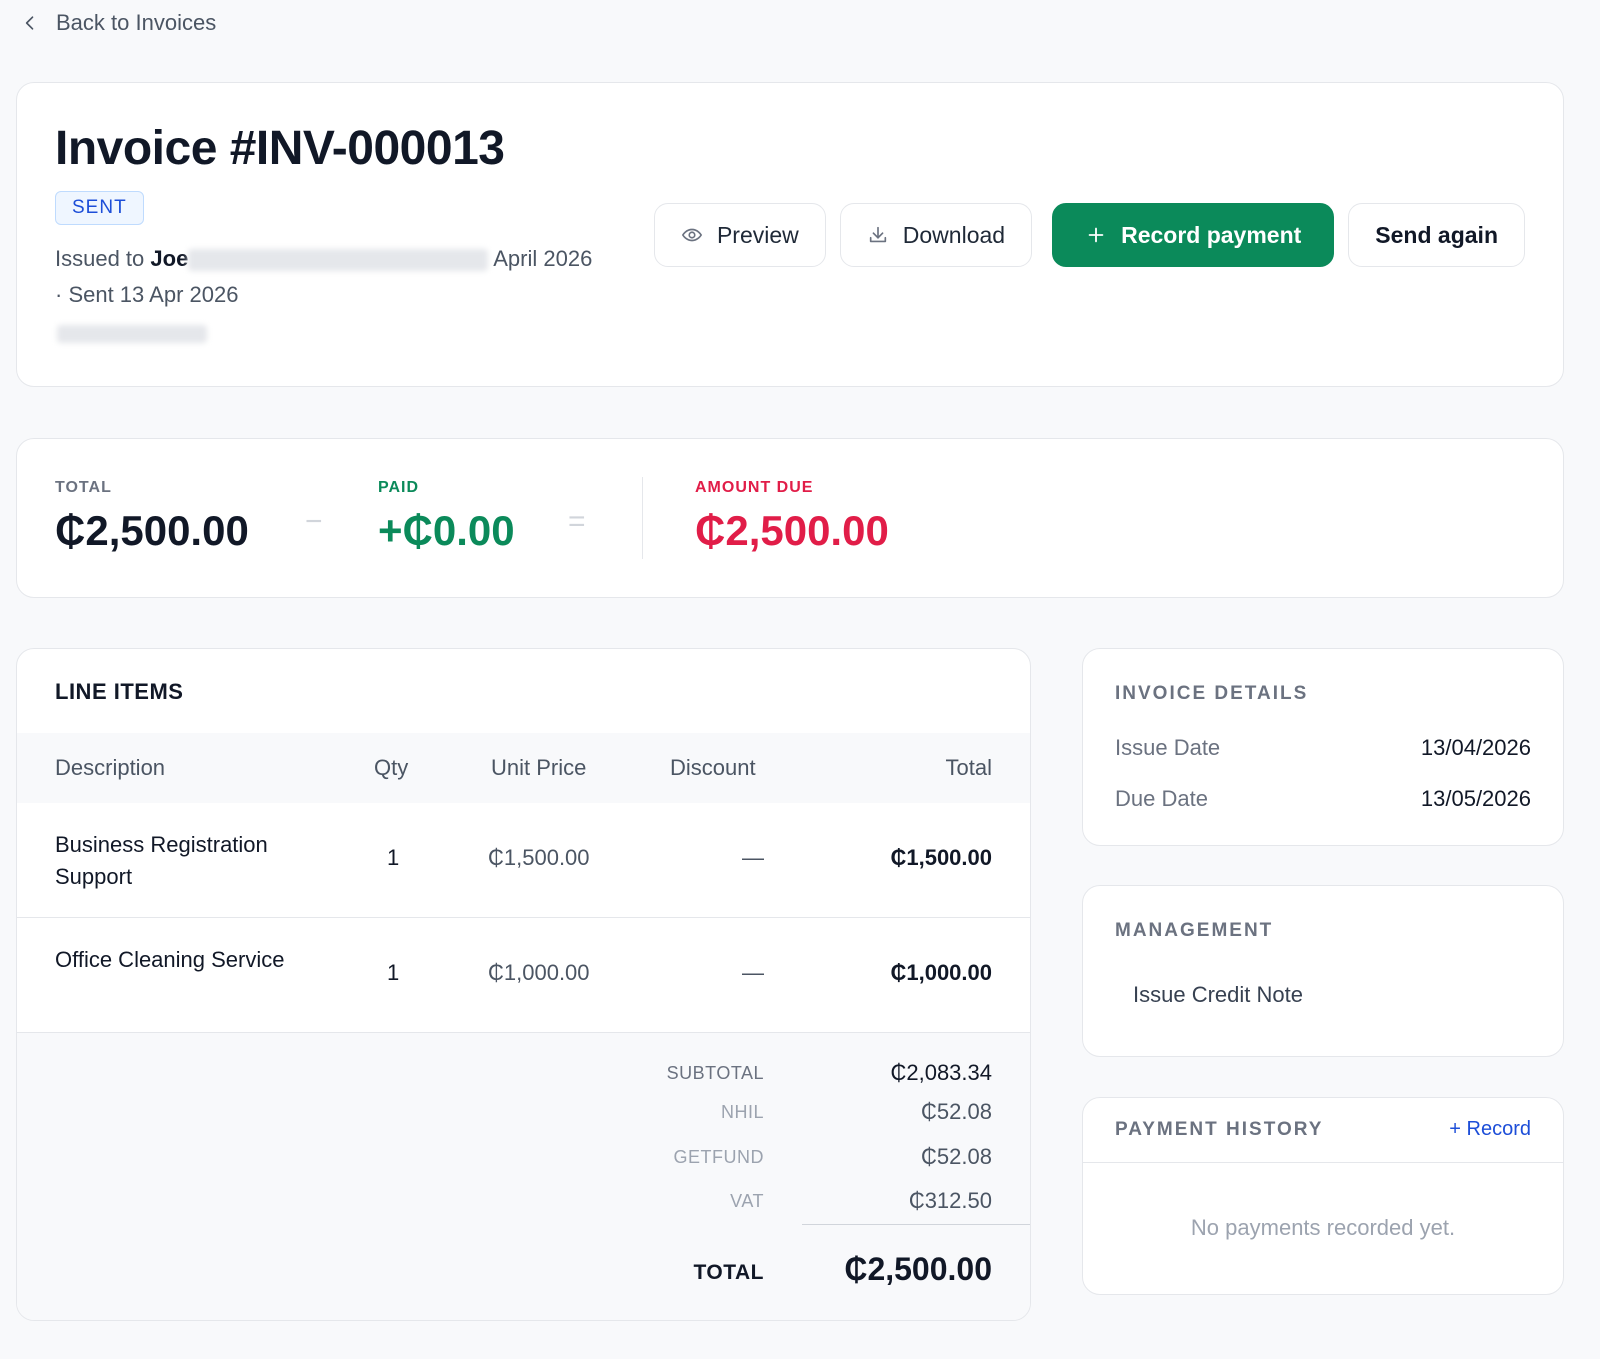  What do you see at coordinates (954, 234) in the screenshot?
I see `download-label: Download` at bounding box center [954, 234].